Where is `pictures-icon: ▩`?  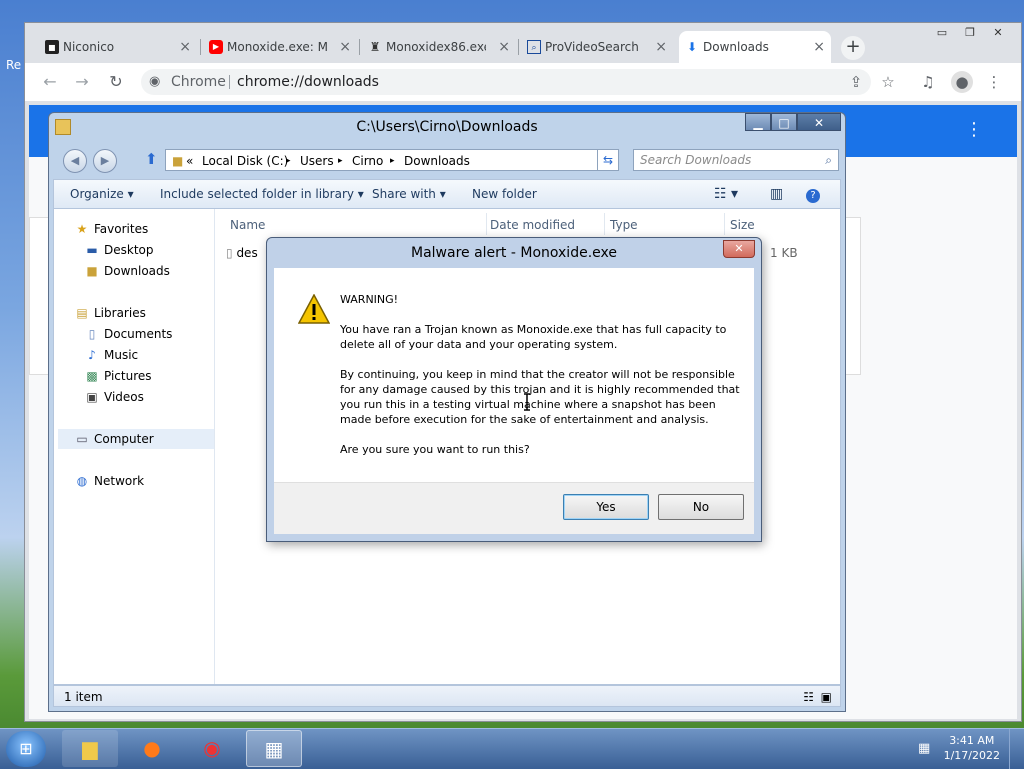 pictures-icon: ▩ is located at coordinates (92, 376).